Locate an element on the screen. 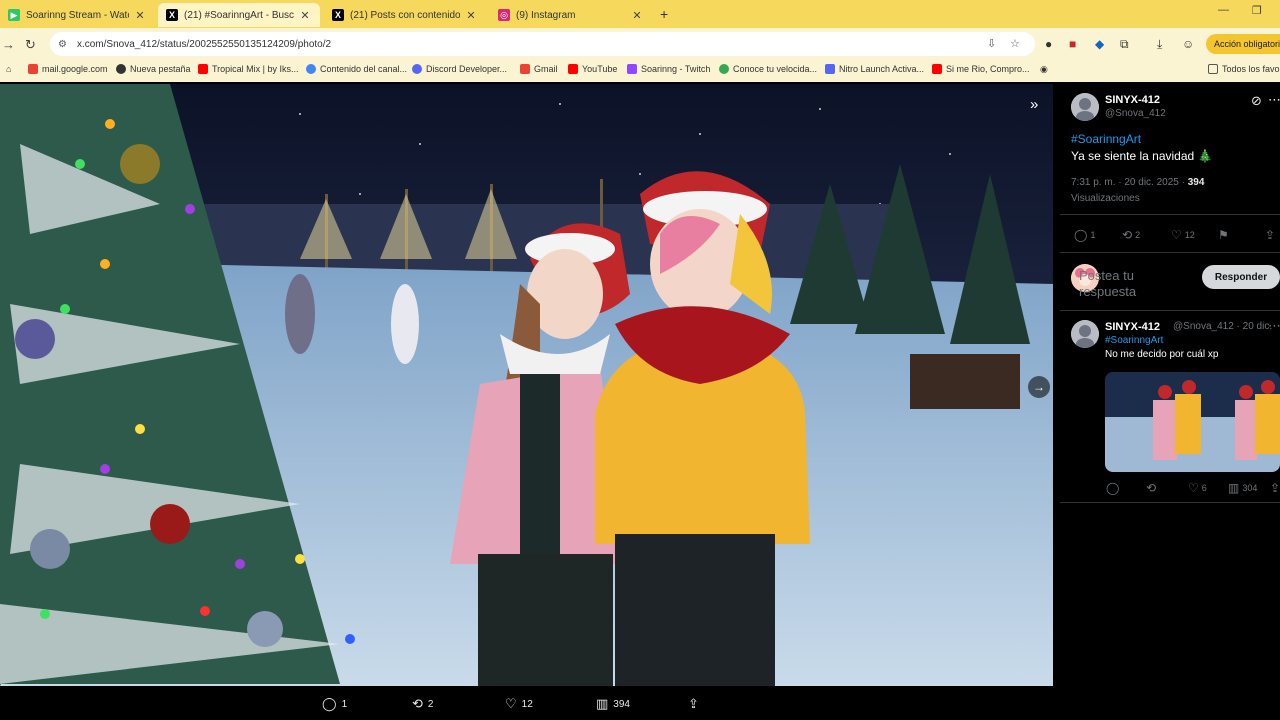 This screenshot has width=1280, height=720. install-app-icon: ⇩ is located at coordinates (991, 43).